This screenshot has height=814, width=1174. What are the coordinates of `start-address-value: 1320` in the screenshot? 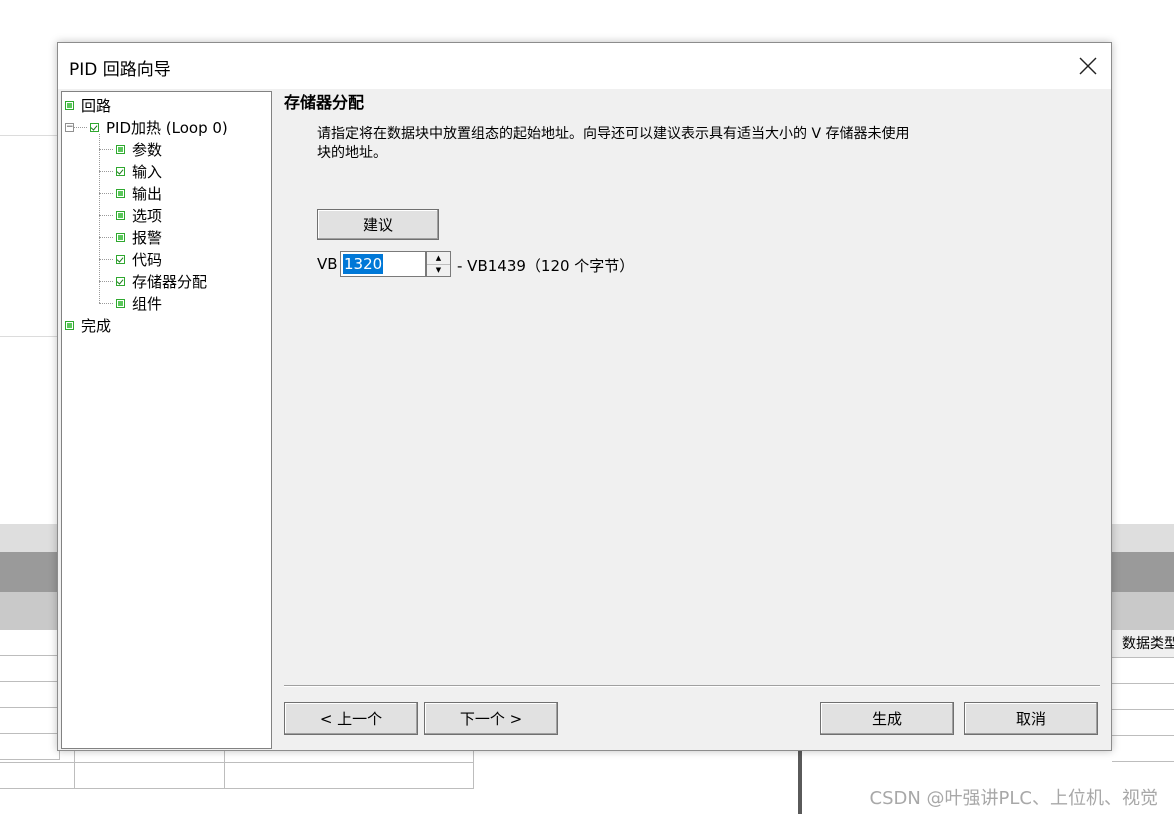 It's located at (363, 264).